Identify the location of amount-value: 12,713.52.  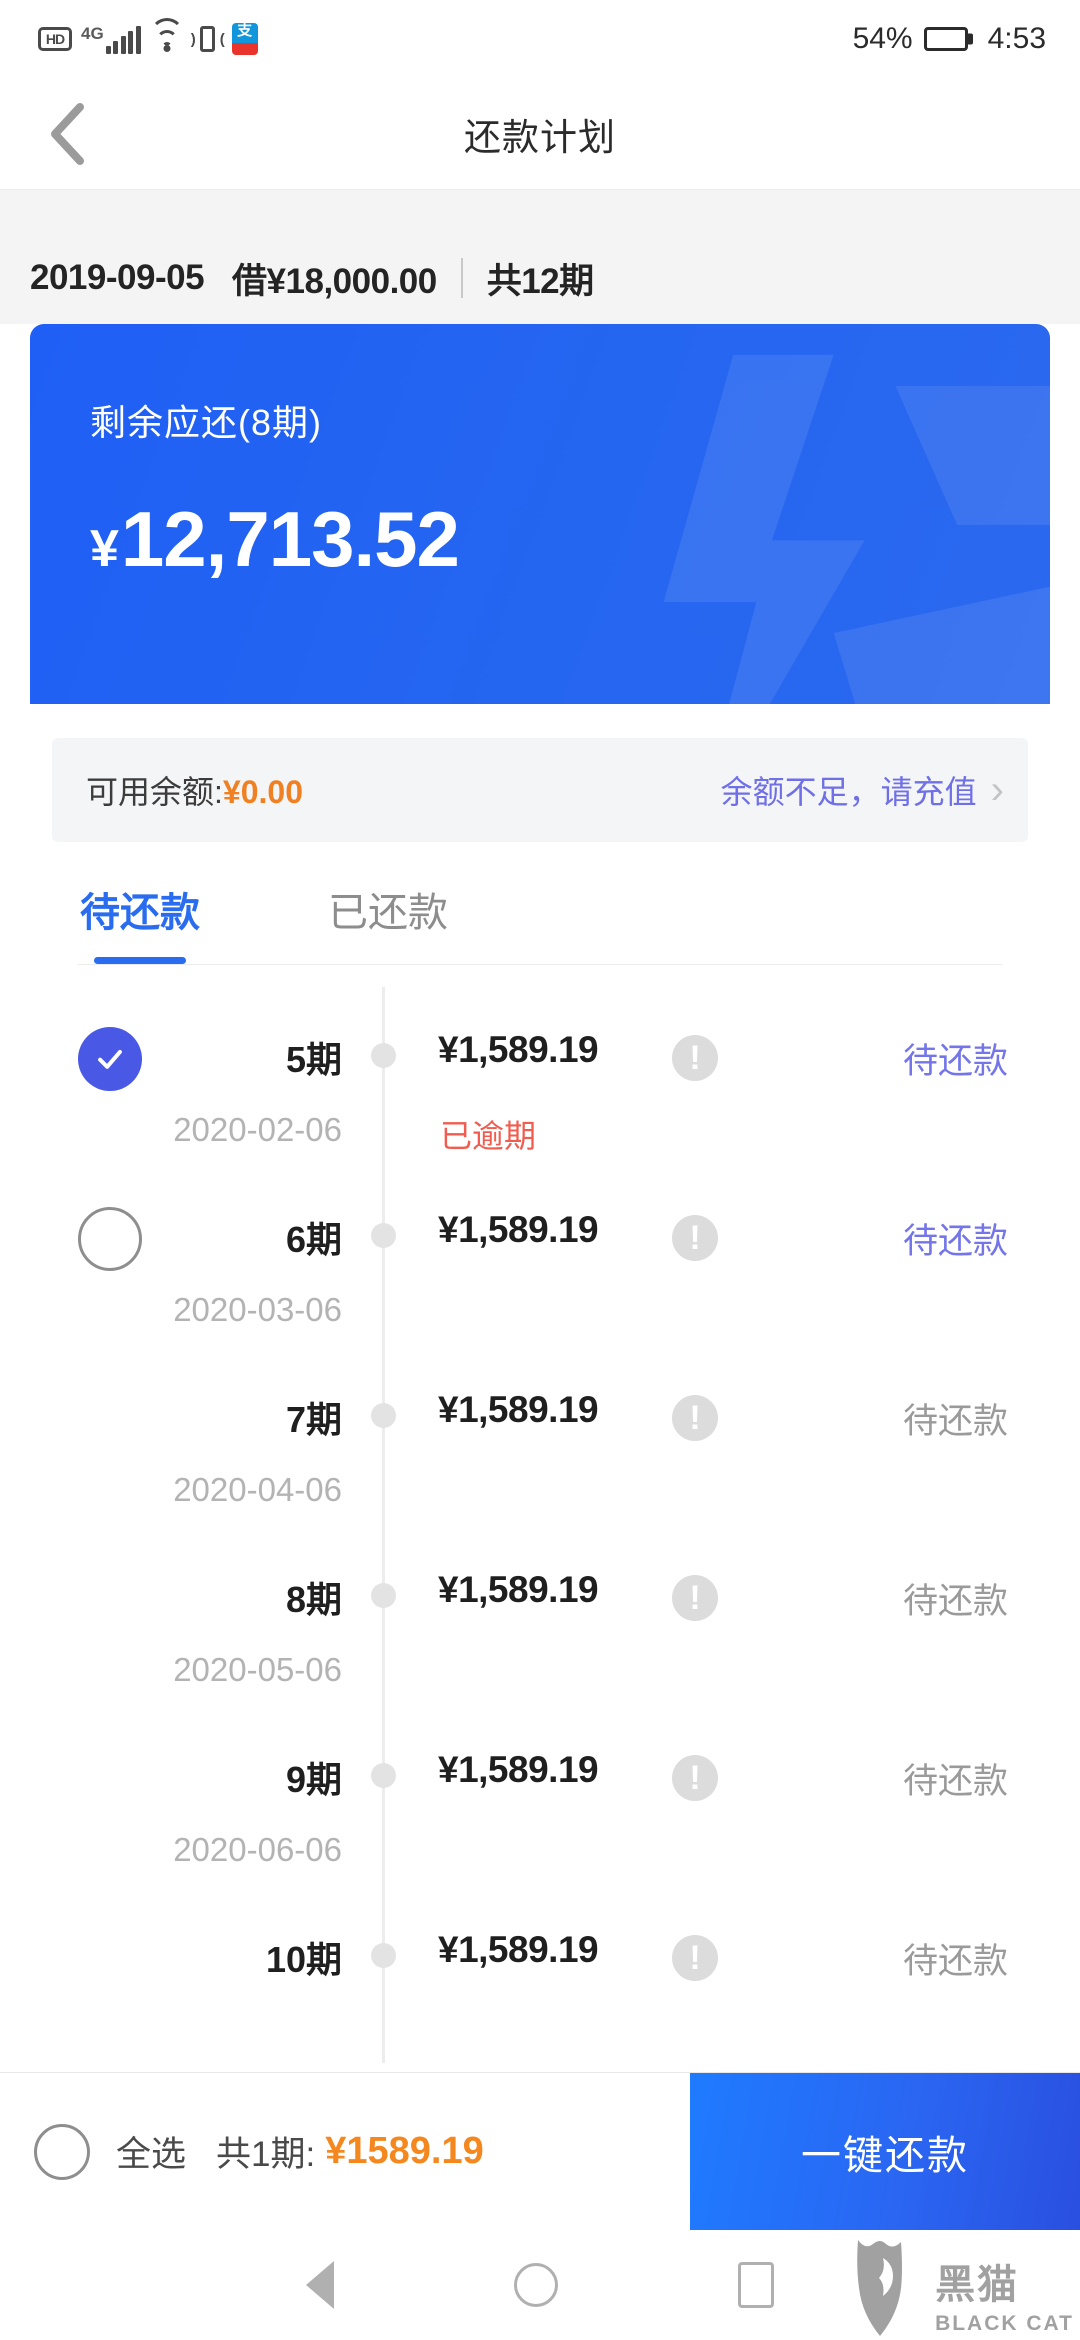
(290, 539).